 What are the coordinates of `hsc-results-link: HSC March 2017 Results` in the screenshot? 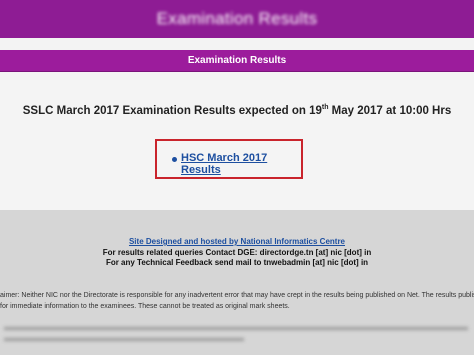 It's located at (241, 164).